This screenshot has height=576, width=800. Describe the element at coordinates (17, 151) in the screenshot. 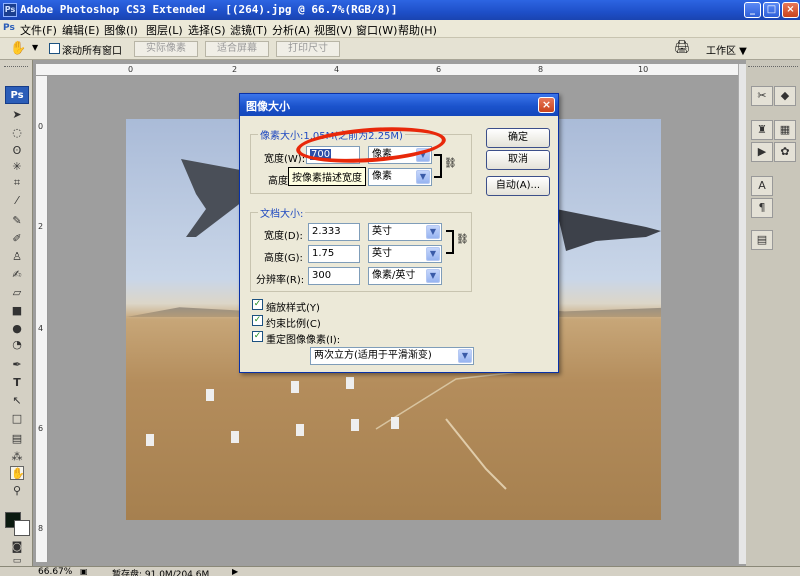

I see `lasso-tool-icon: ʘ` at that location.